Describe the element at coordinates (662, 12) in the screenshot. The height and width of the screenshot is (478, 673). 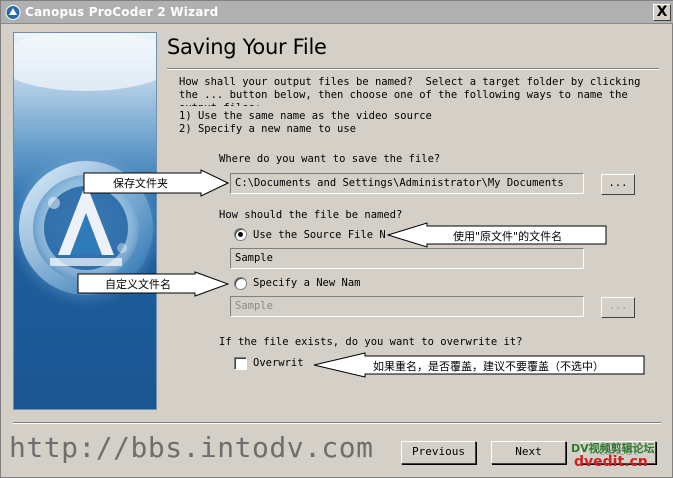
I see `close-button: X` at that location.